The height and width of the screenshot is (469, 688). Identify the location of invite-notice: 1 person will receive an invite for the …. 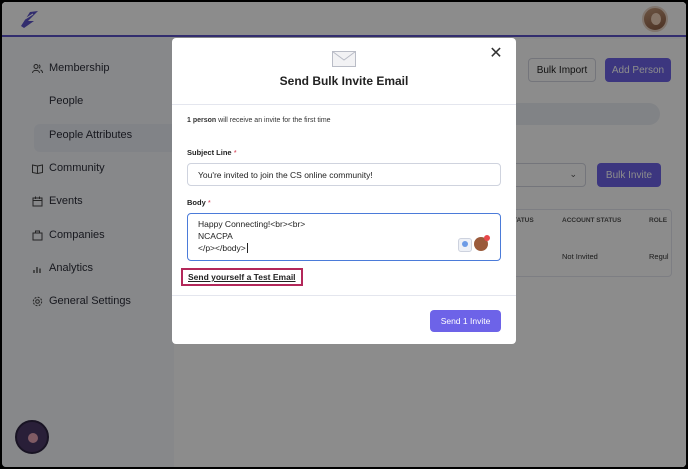
(259, 120).